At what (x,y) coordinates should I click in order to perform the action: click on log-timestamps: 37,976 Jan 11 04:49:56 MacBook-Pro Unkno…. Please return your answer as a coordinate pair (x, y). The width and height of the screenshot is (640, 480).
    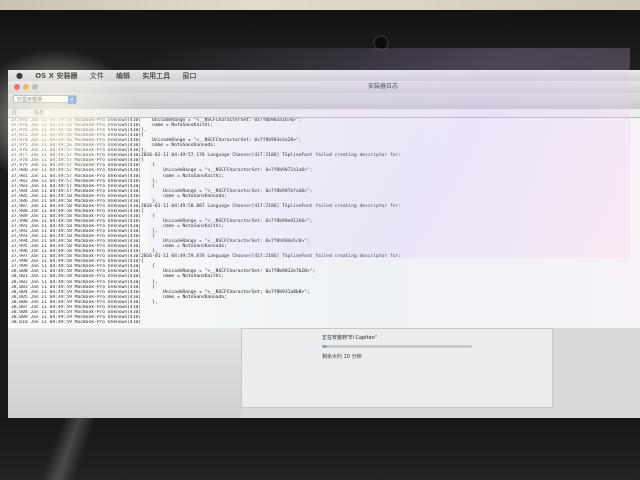
    Looking at the image, I should click on (74, 223).